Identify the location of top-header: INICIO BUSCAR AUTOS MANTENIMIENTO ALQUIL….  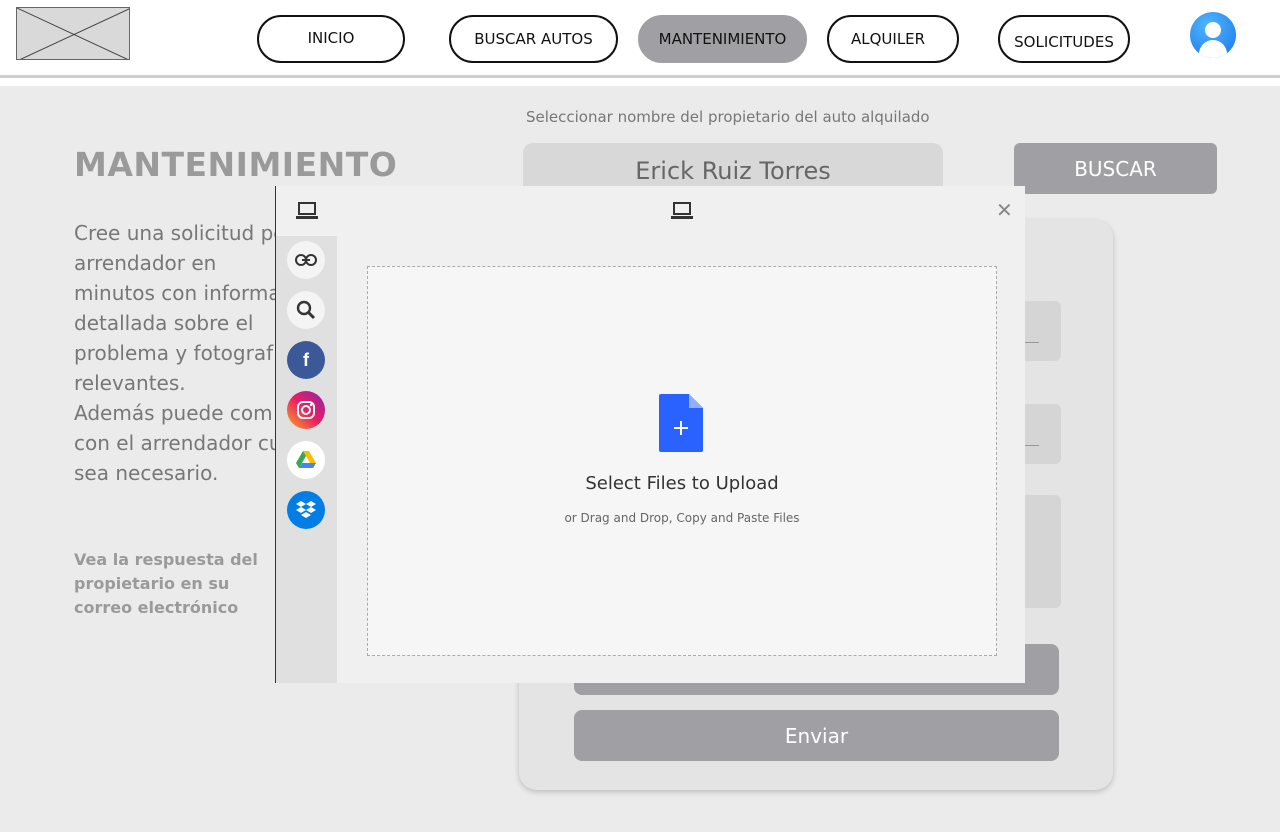
(640, 39).